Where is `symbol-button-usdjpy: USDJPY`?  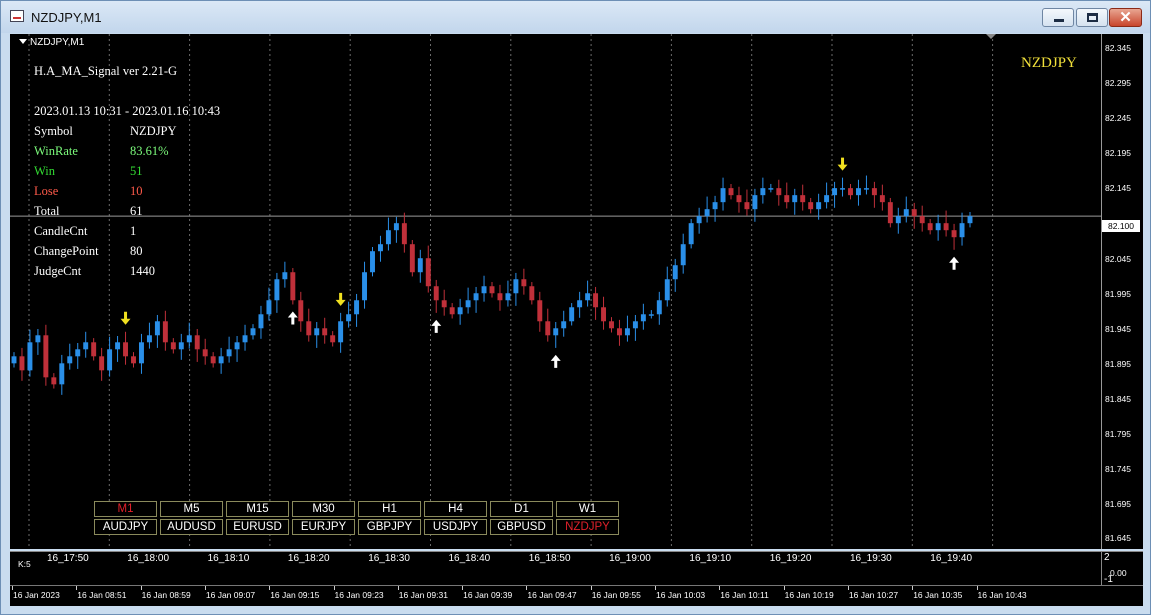
symbol-button-usdjpy: USDJPY is located at coordinates (455, 527).